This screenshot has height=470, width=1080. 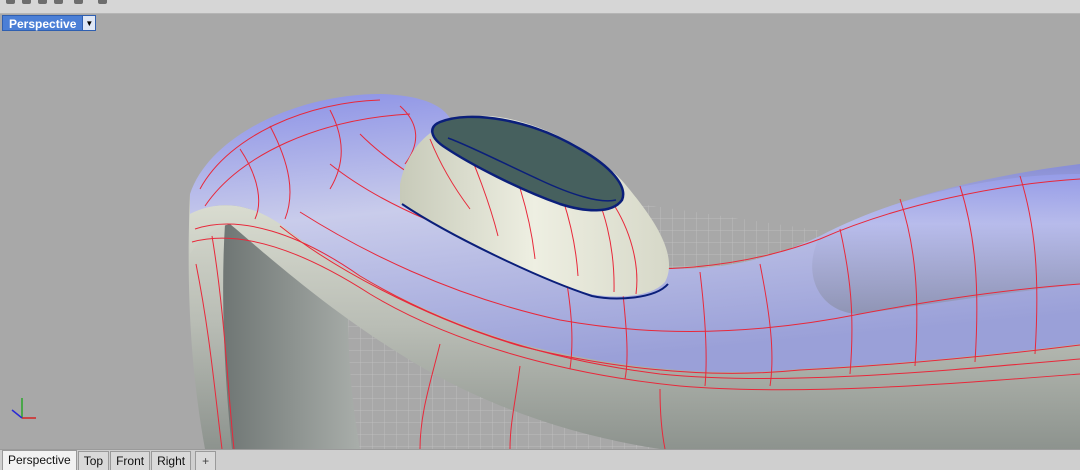 I want to click on tab-front: Front, so click(x=130, y=460).